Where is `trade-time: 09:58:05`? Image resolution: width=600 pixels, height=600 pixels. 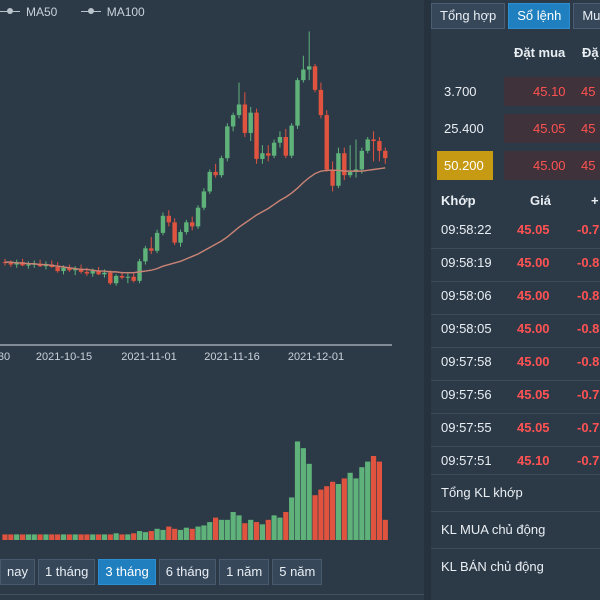 trade-time: 09:58:05 is located at coordinates (466, 328).